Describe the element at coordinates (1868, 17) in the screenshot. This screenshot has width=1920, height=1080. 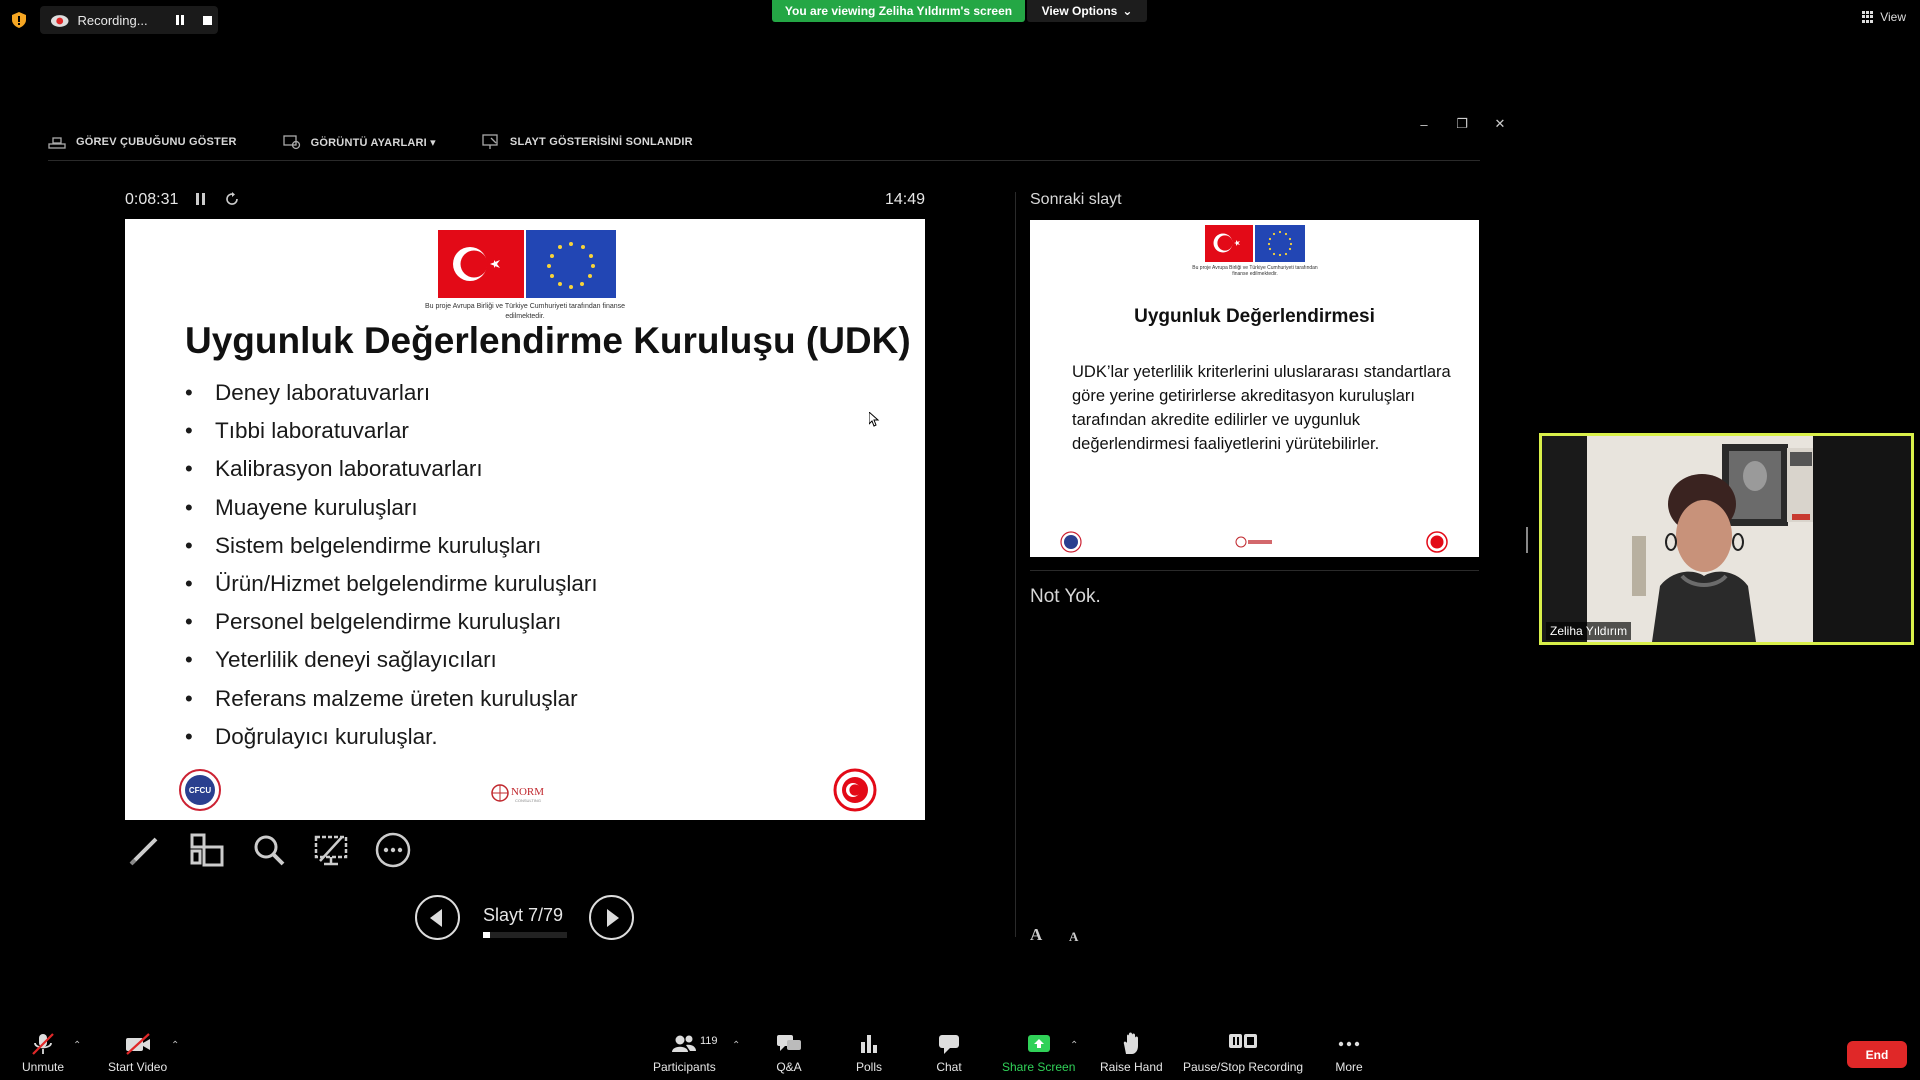
I see `grid-view-icon` at that location.